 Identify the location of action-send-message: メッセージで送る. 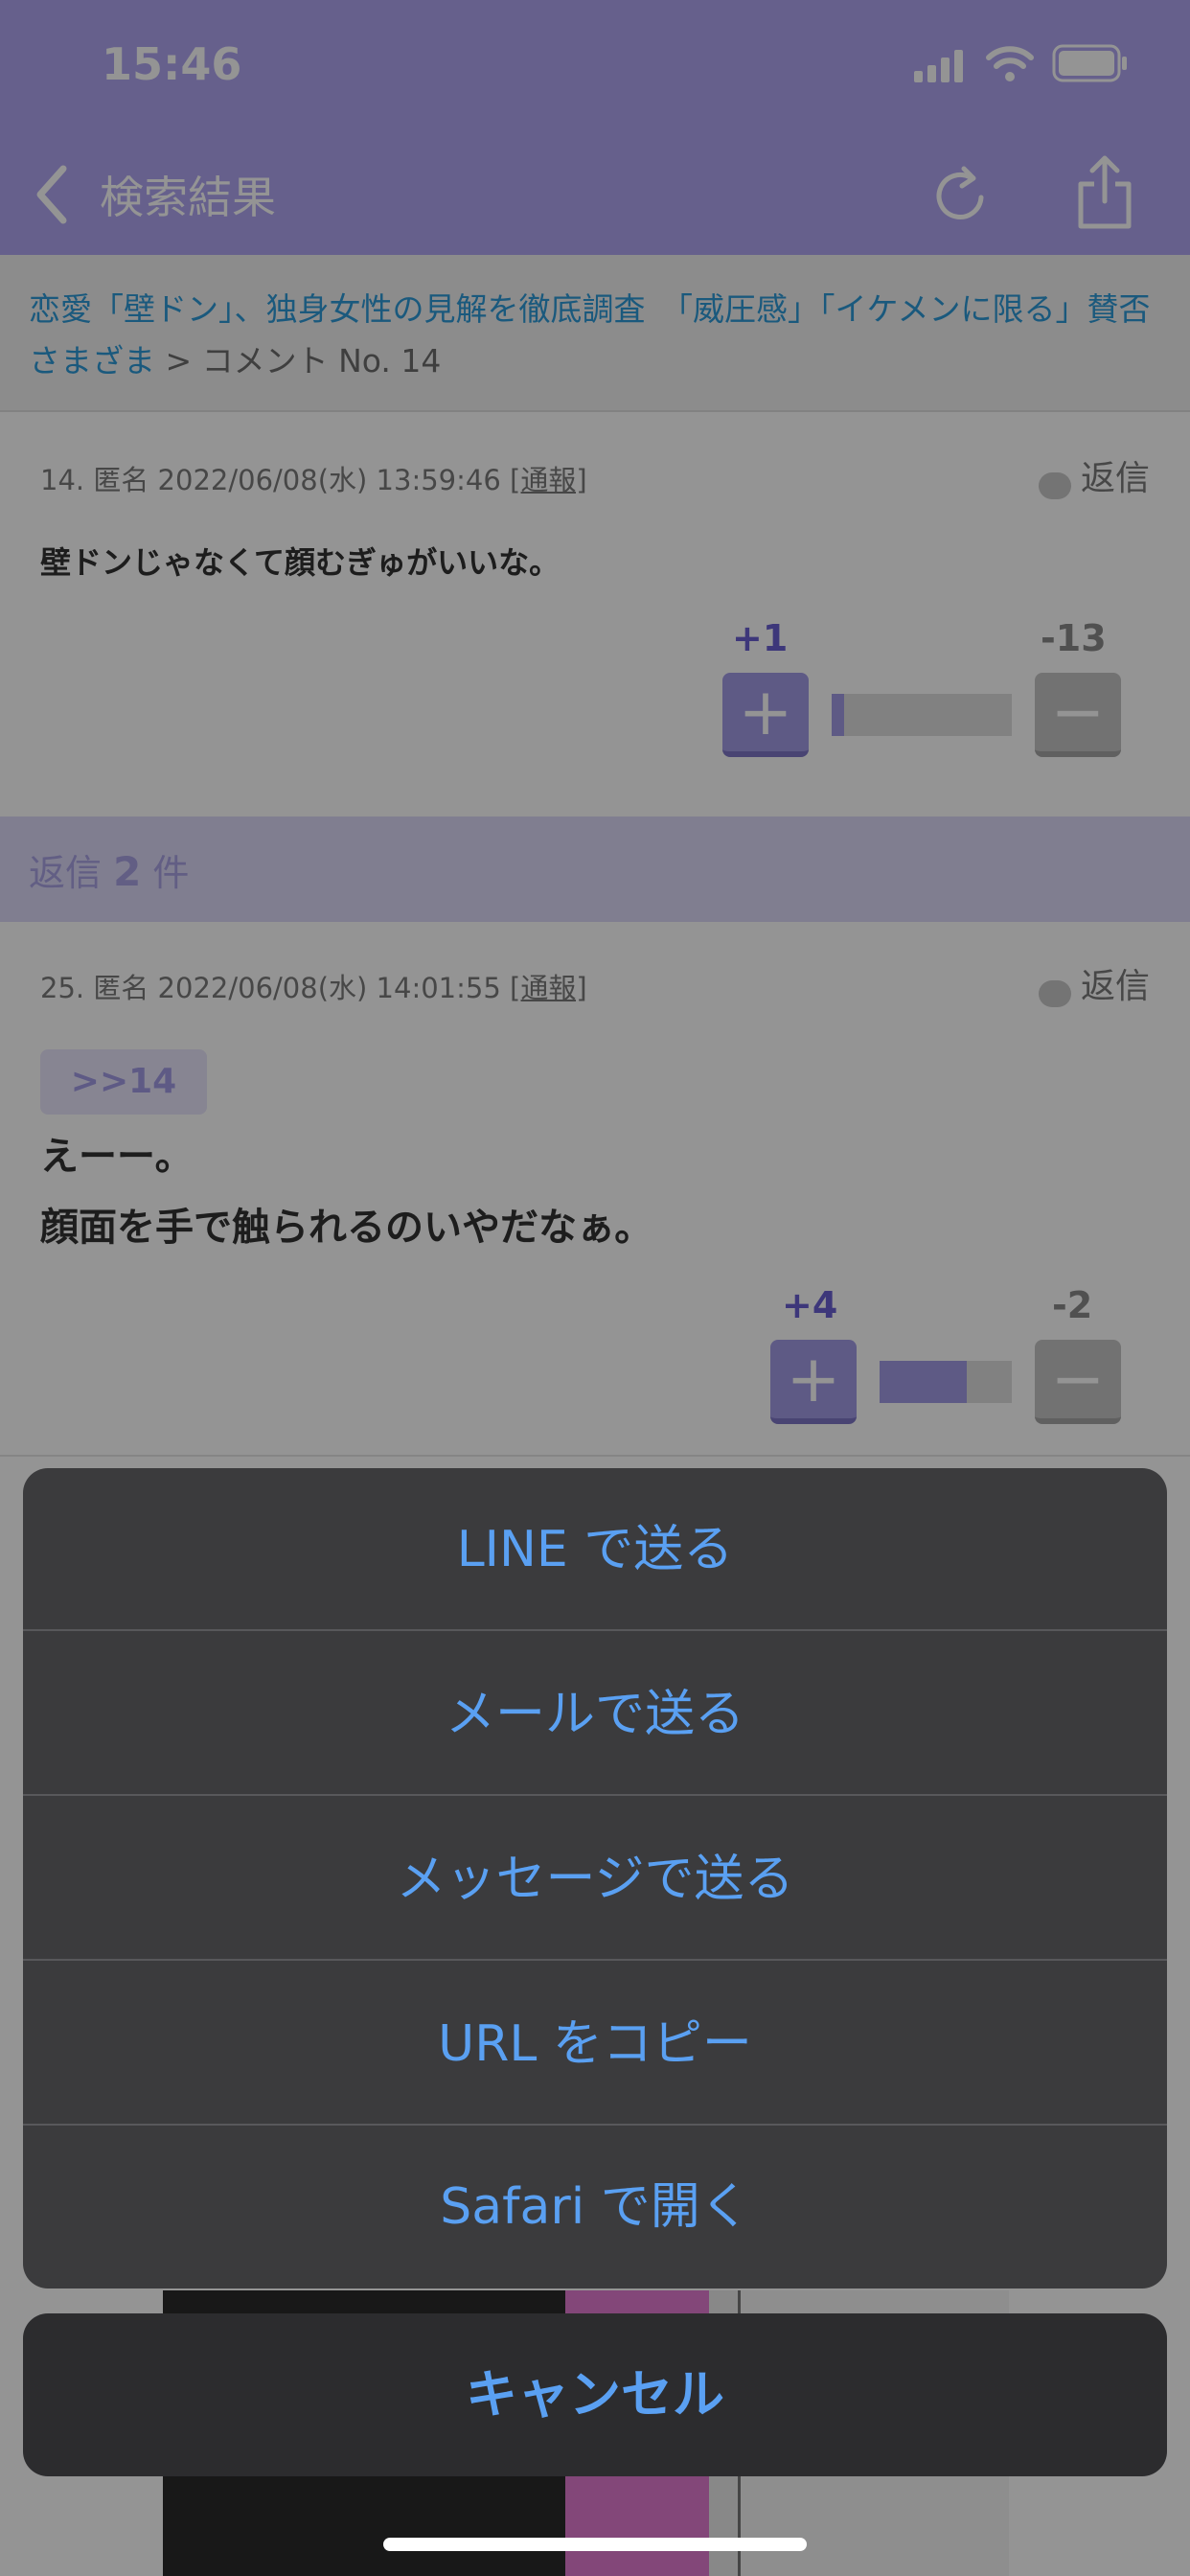
(595, 1879).